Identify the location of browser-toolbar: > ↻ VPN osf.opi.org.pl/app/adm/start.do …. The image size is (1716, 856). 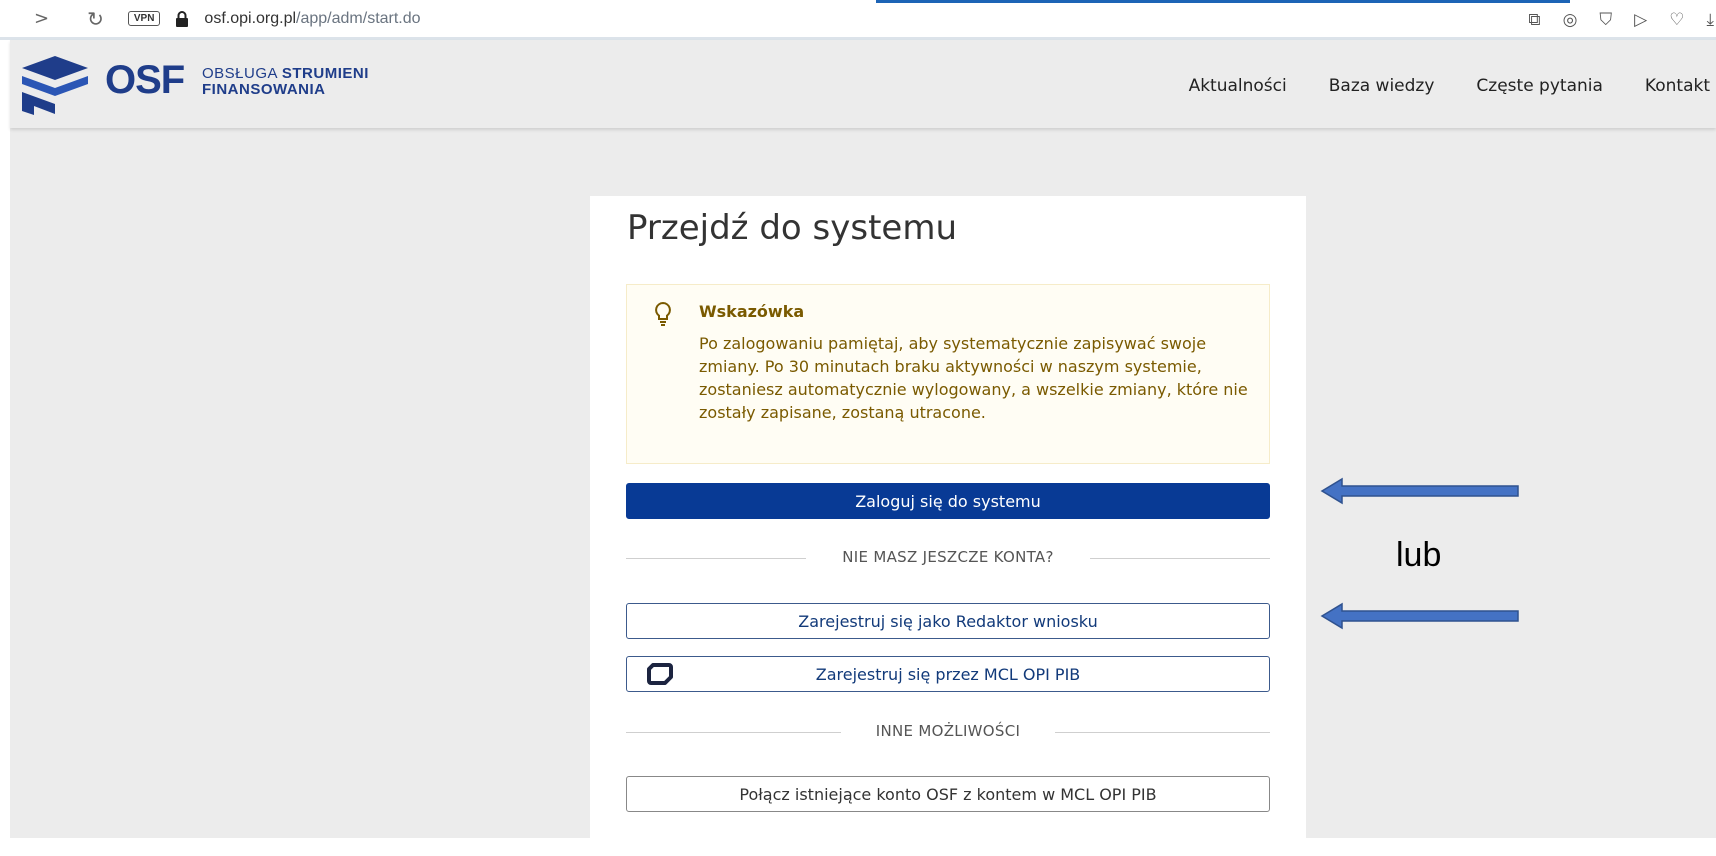
(858, 20).